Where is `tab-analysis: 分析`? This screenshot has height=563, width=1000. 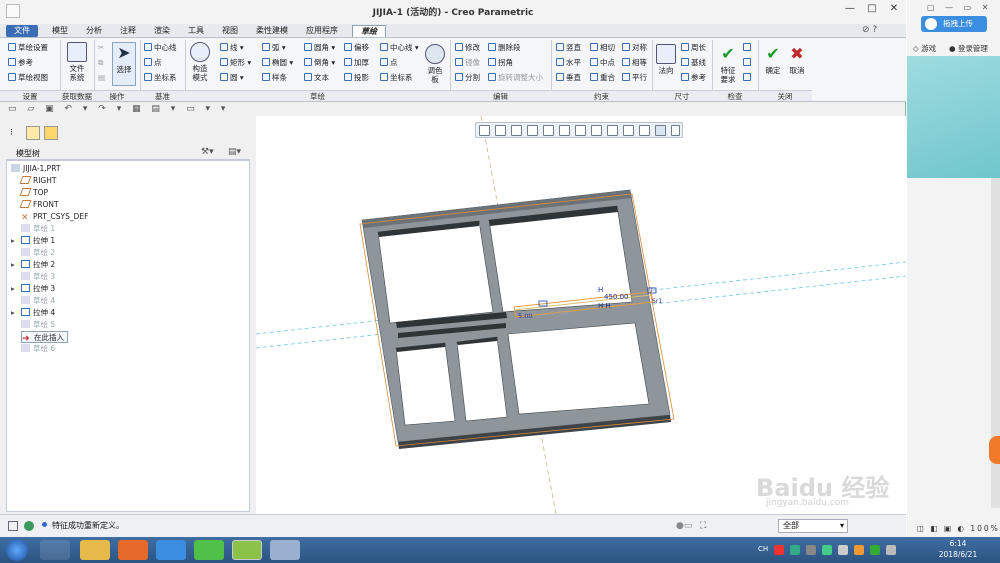
tab-analysis: 分析 is located at coordinates (94, 31).